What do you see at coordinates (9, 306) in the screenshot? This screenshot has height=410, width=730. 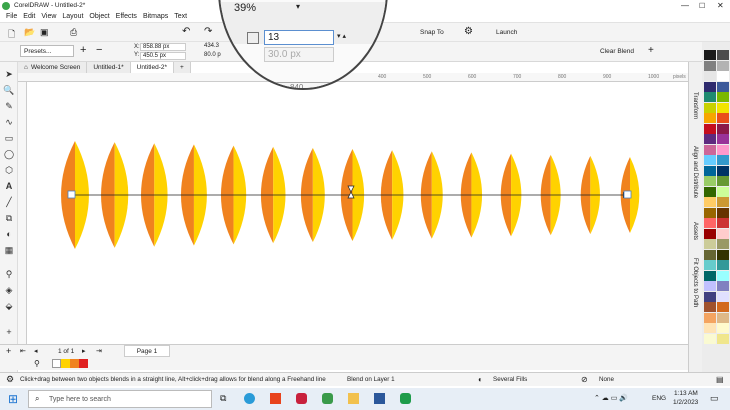 I see `smart-fill-icon: ⬙` at bounding box center [9, 306].